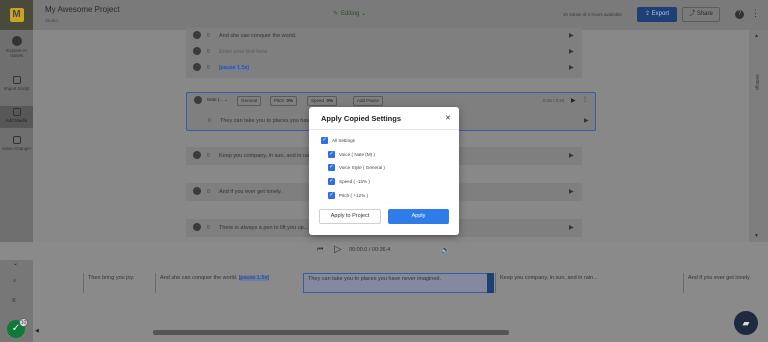 This screenshot has height=342, width=768. I want to click on dialog-divider, so click(384, 129).